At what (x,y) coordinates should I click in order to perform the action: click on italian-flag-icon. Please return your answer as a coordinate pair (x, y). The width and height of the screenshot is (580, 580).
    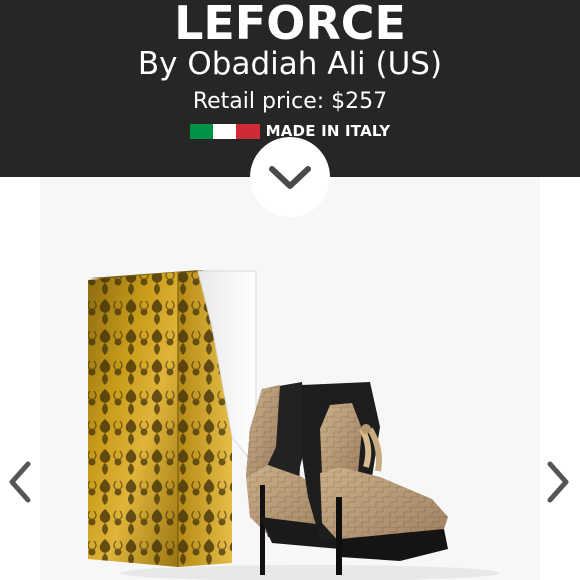
    Looking at the image, I should click on (224, 131).